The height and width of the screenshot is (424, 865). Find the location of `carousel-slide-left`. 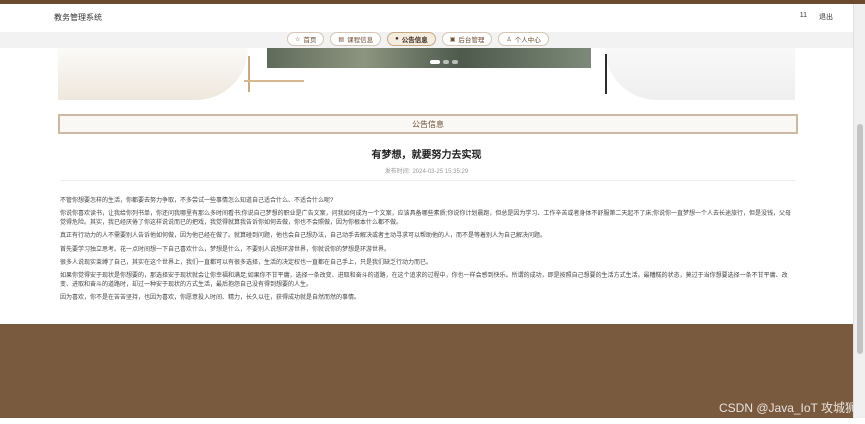

carousel-slide-left is located at coordinates (181, 74).